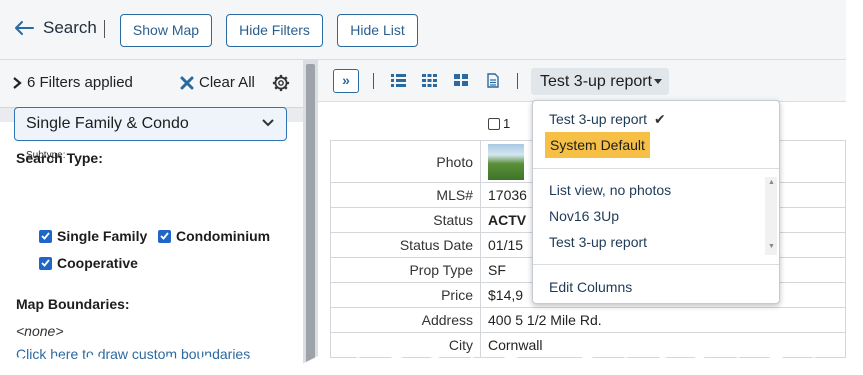 The height and width of the screenshot is (375, 863). I want to click on checkmark-icon: ✔, so click(659, 119).